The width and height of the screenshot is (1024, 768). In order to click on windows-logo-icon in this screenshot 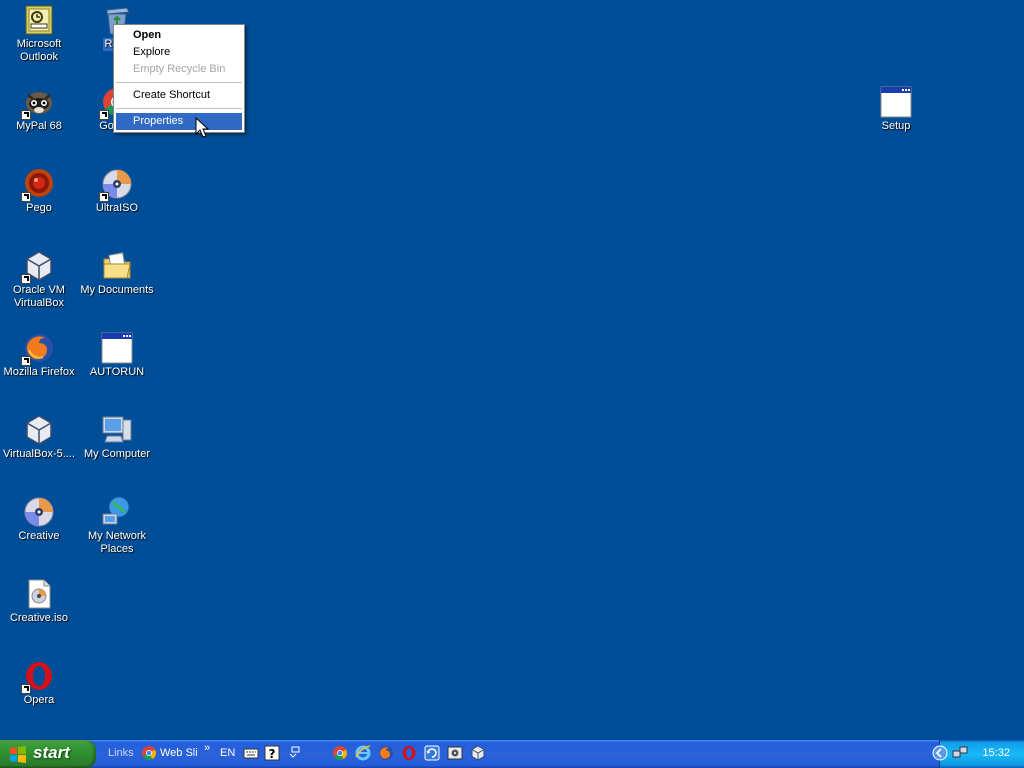, I will do `click(18, 754)`.